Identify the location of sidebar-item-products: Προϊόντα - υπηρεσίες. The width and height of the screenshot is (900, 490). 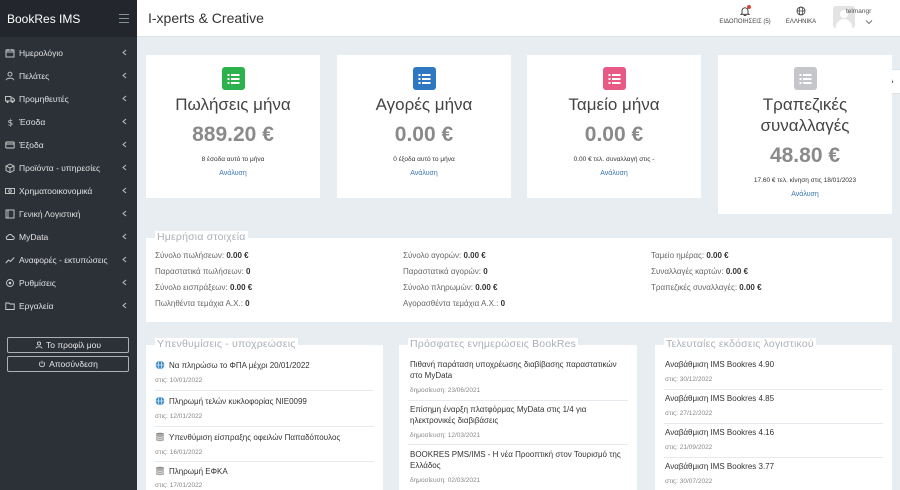
(68, 167).